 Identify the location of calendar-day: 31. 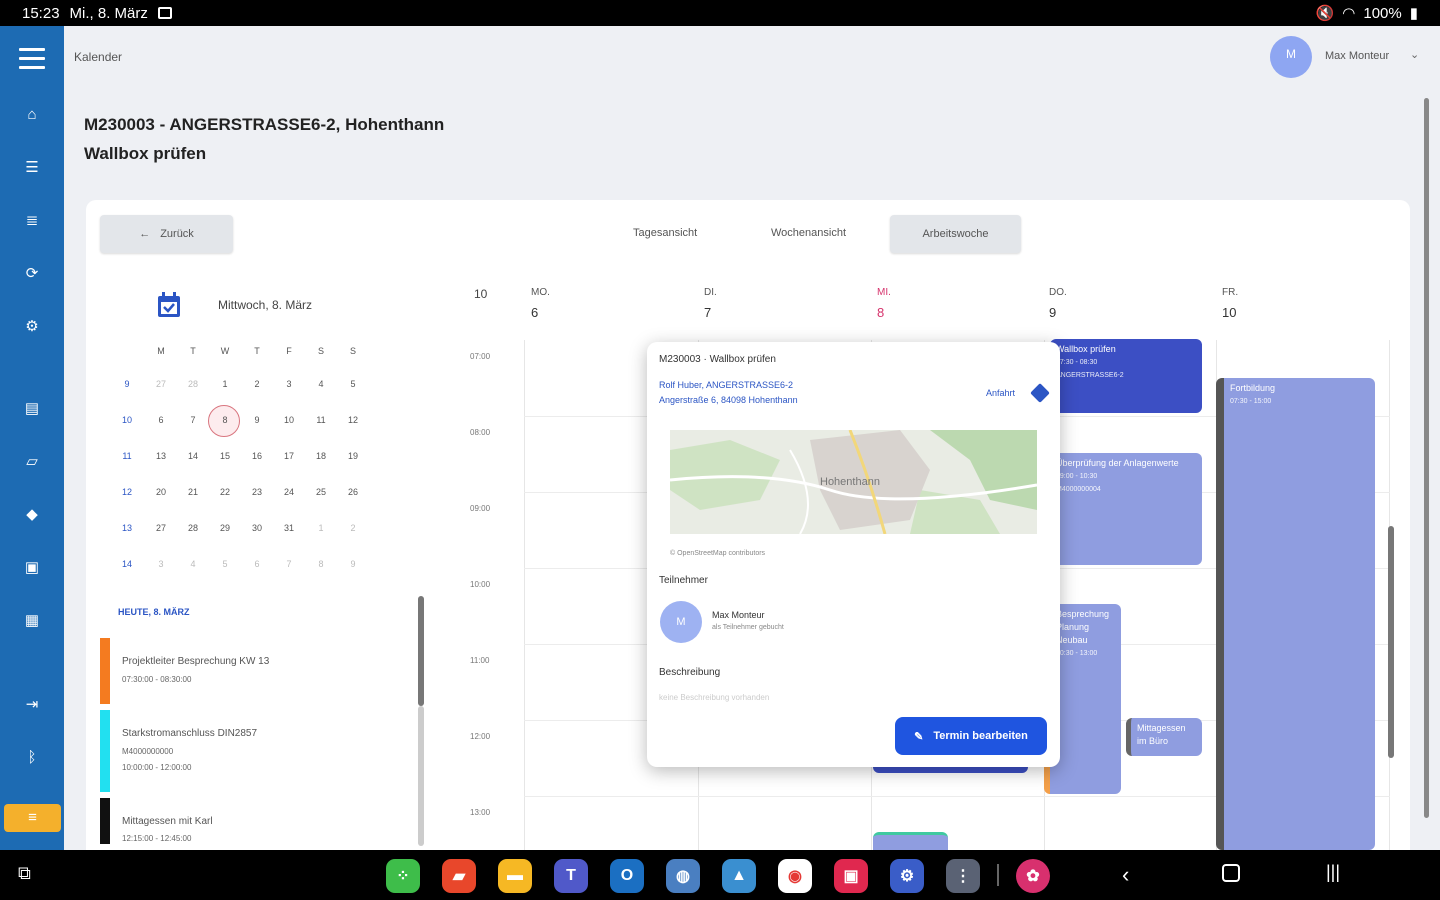
(289, 528).